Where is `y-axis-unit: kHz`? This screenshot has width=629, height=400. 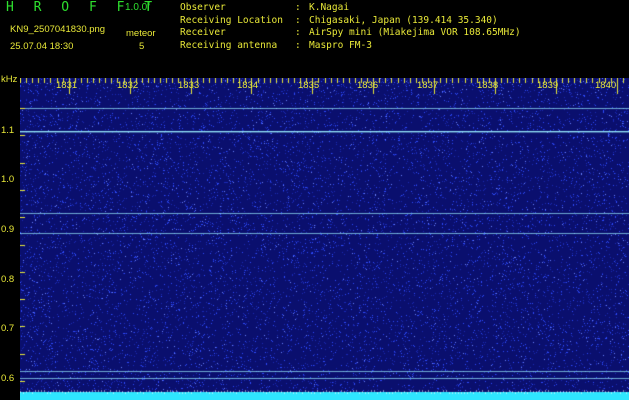
y-axis-unit: kHz is located at coordinates (9, 79).